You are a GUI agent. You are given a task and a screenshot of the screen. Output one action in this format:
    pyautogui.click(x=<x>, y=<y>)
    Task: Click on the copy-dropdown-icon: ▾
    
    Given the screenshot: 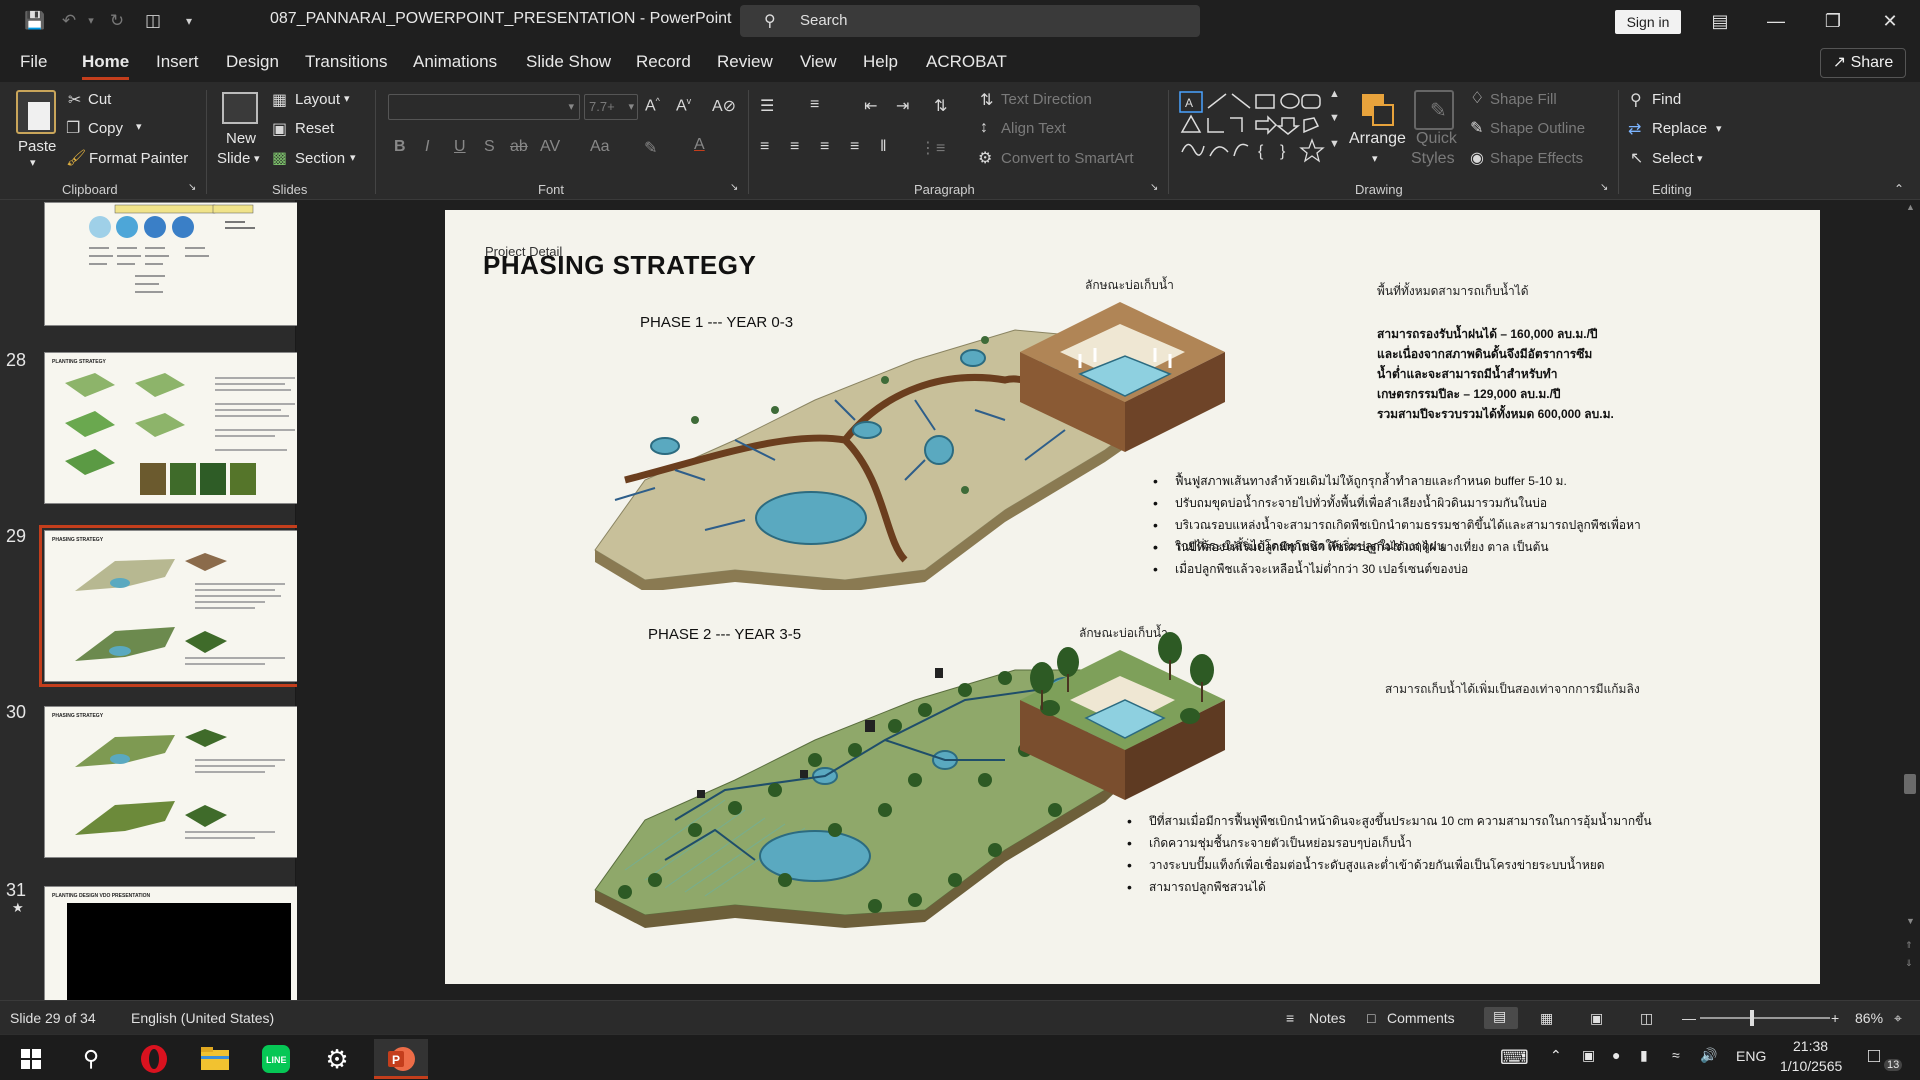 What is the action you would take?
    pyautogui.click(x=139, y=126)
    